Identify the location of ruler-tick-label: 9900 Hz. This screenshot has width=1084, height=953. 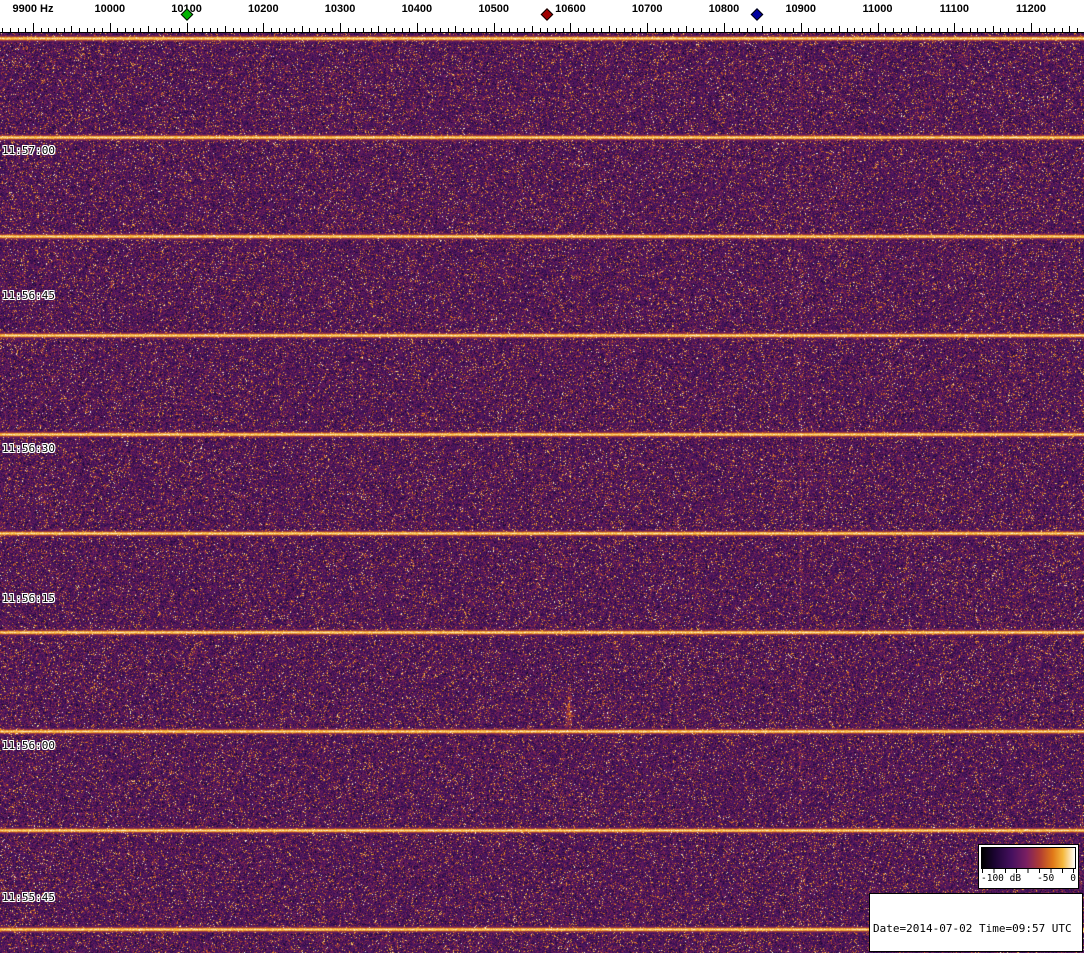
(33, 9).